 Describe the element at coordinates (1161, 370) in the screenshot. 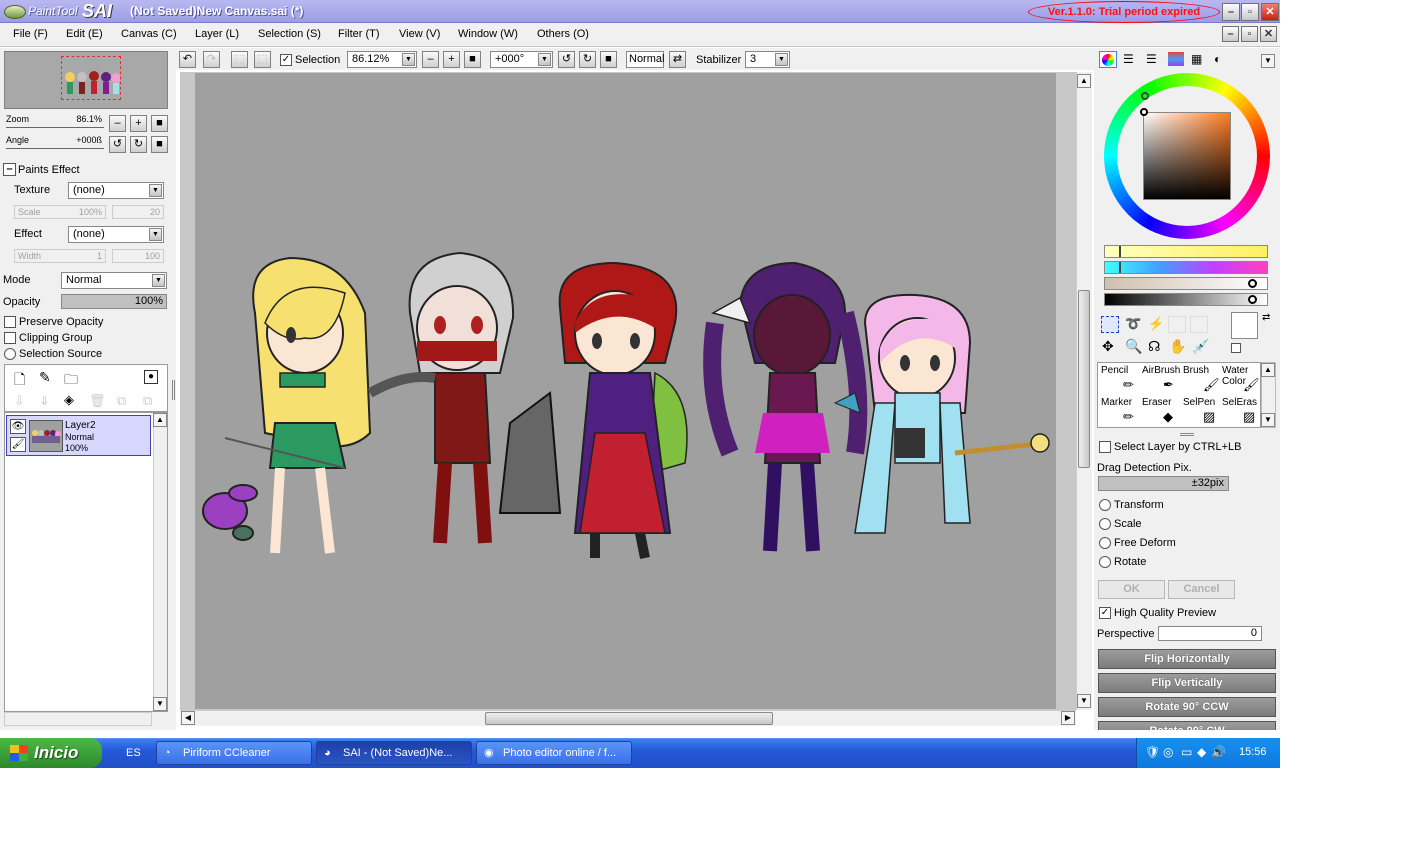

I see `tool-airbrush: AirBrush` at that location.